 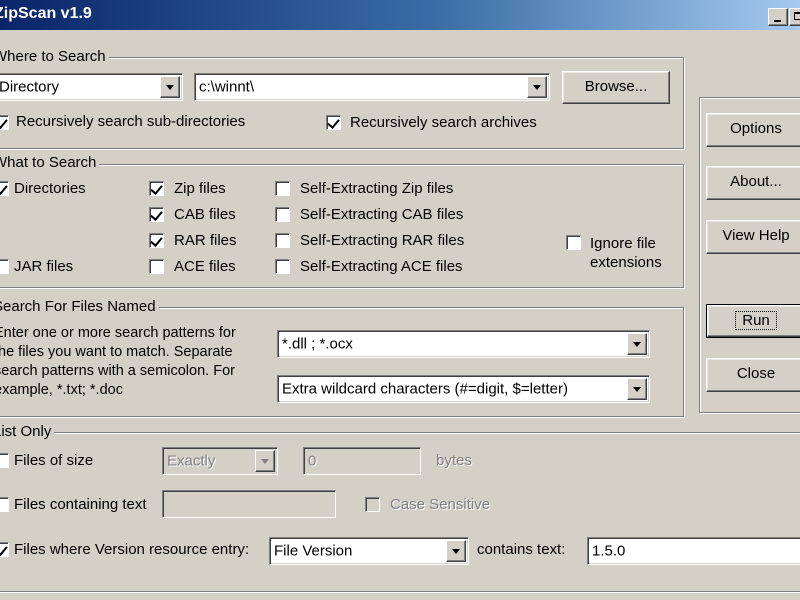 What do you see at coordinates (131, 549) in the screenshot?
I see `version-filter-label: Files where Version resource entry:` at bounding box center [131, 549].